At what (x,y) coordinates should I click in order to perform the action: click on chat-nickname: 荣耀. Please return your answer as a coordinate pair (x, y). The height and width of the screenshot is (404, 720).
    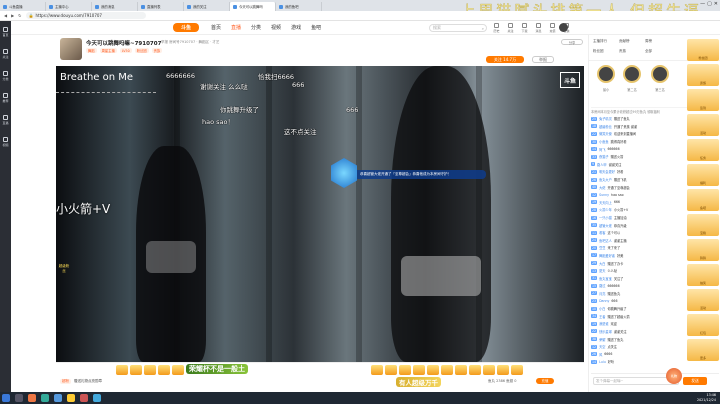
    Looking at the image, I should click on (602, 339).